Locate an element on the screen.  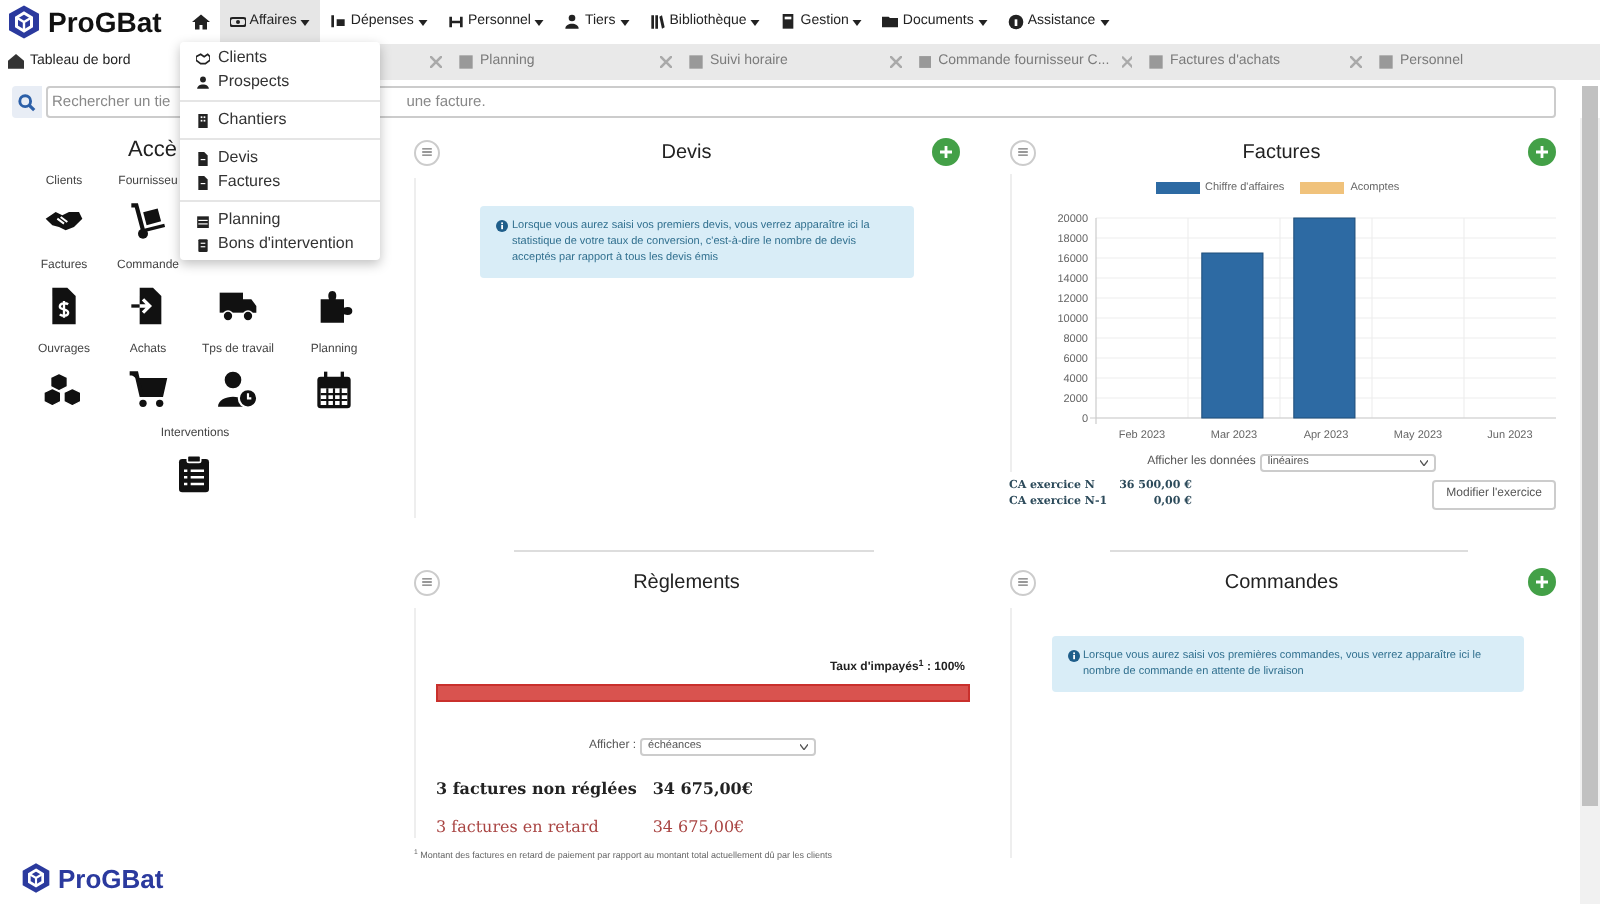
books-icon is located at coordinates (657, 22).